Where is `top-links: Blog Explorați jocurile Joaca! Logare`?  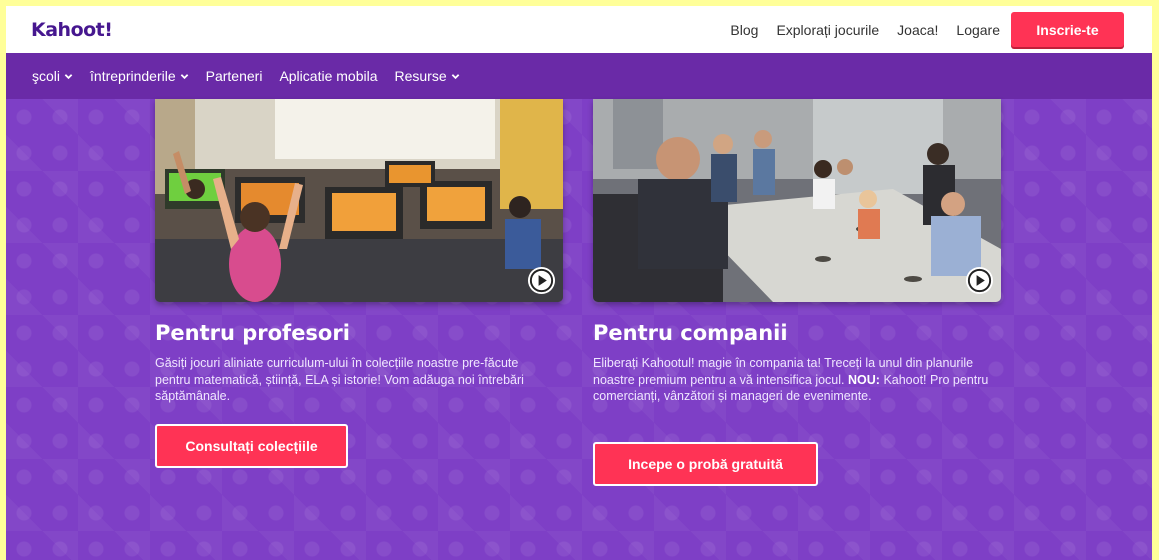 top-links: Blog Explorați jocurile Joaca! Logare is located at coordinates (865, 29).